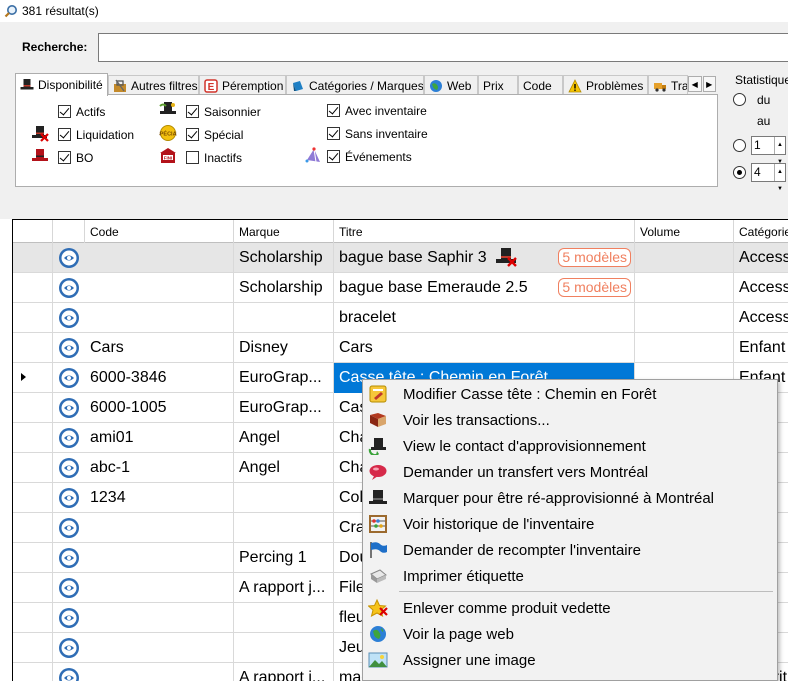 This screenshot has height=681, width=788. I want to click on grid-header-volume: Volume, so click(684, 231).